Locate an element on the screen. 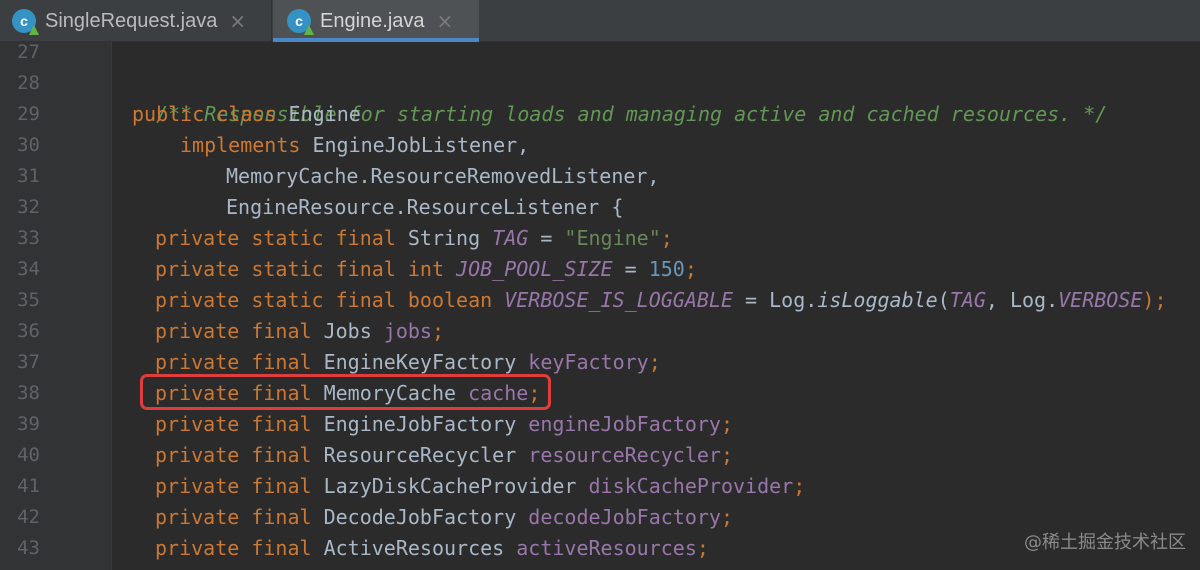 Image resolution: width=1200 pixels, height=570 pixels. semicolon: ); is located at coordinates (1154, 300).